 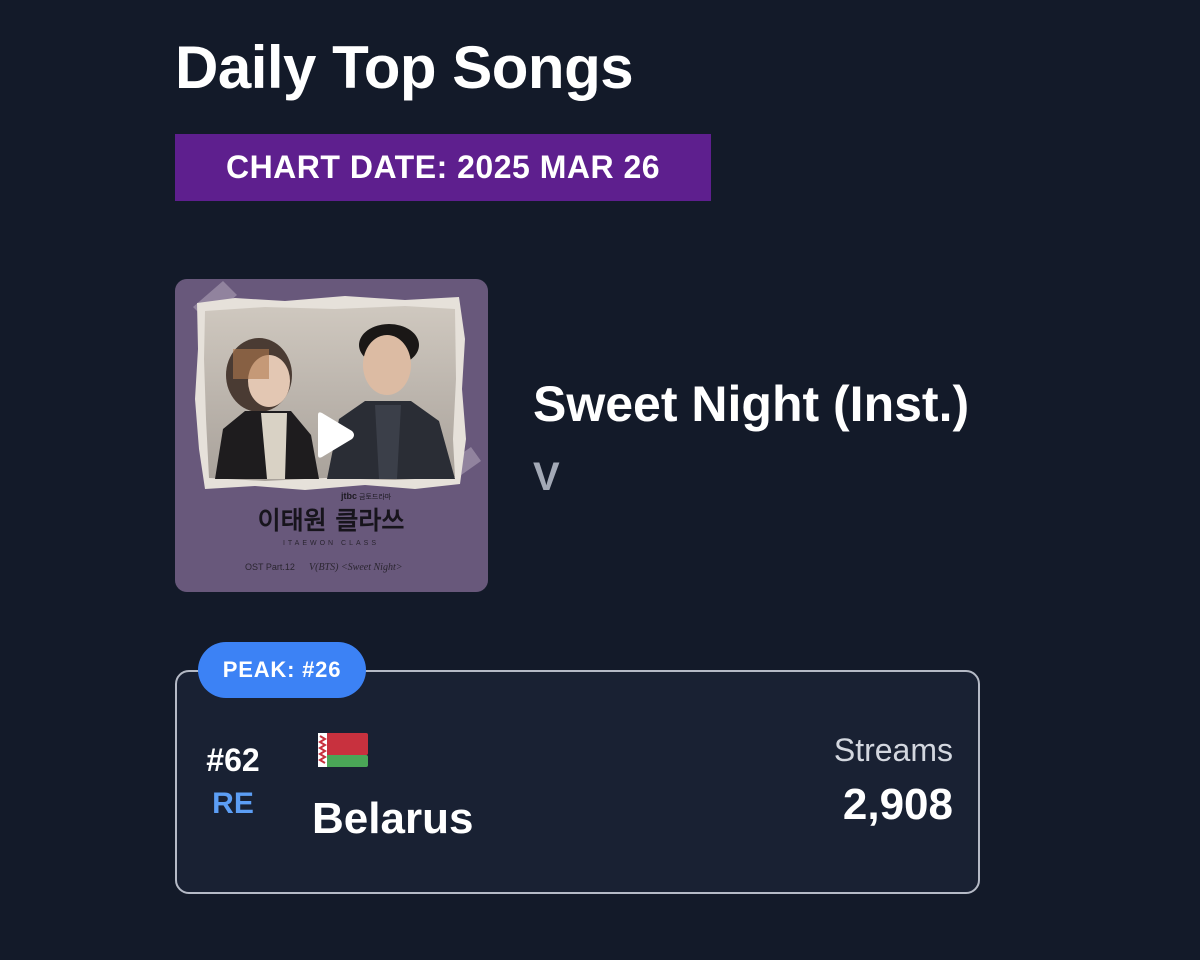 I want to click on belarus-flag-icon, so click(x=343, y=750).